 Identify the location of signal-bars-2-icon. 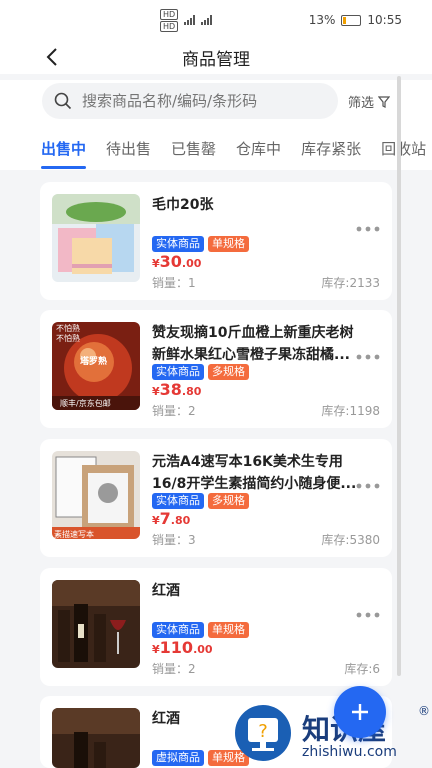
(207, 20).